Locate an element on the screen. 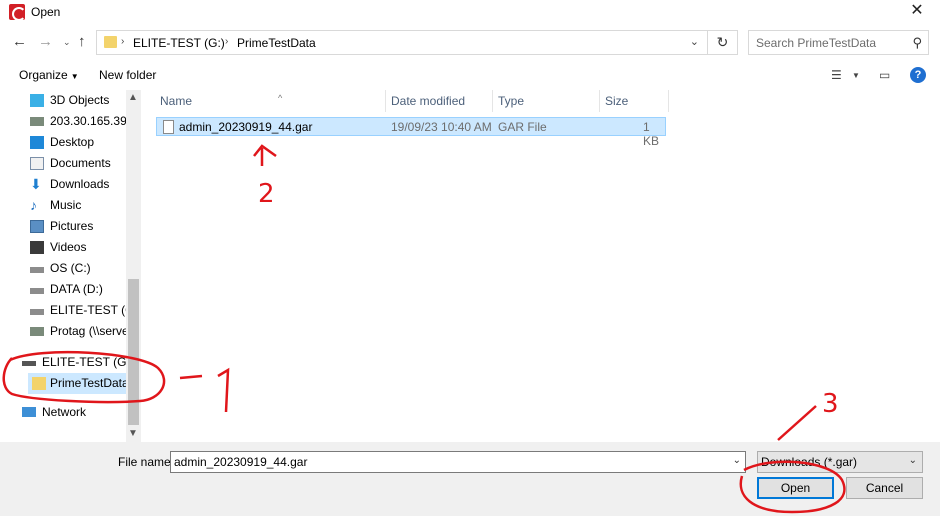 The image size is (940, 516). column-header-label: Name is located at coordinates (176, 101).